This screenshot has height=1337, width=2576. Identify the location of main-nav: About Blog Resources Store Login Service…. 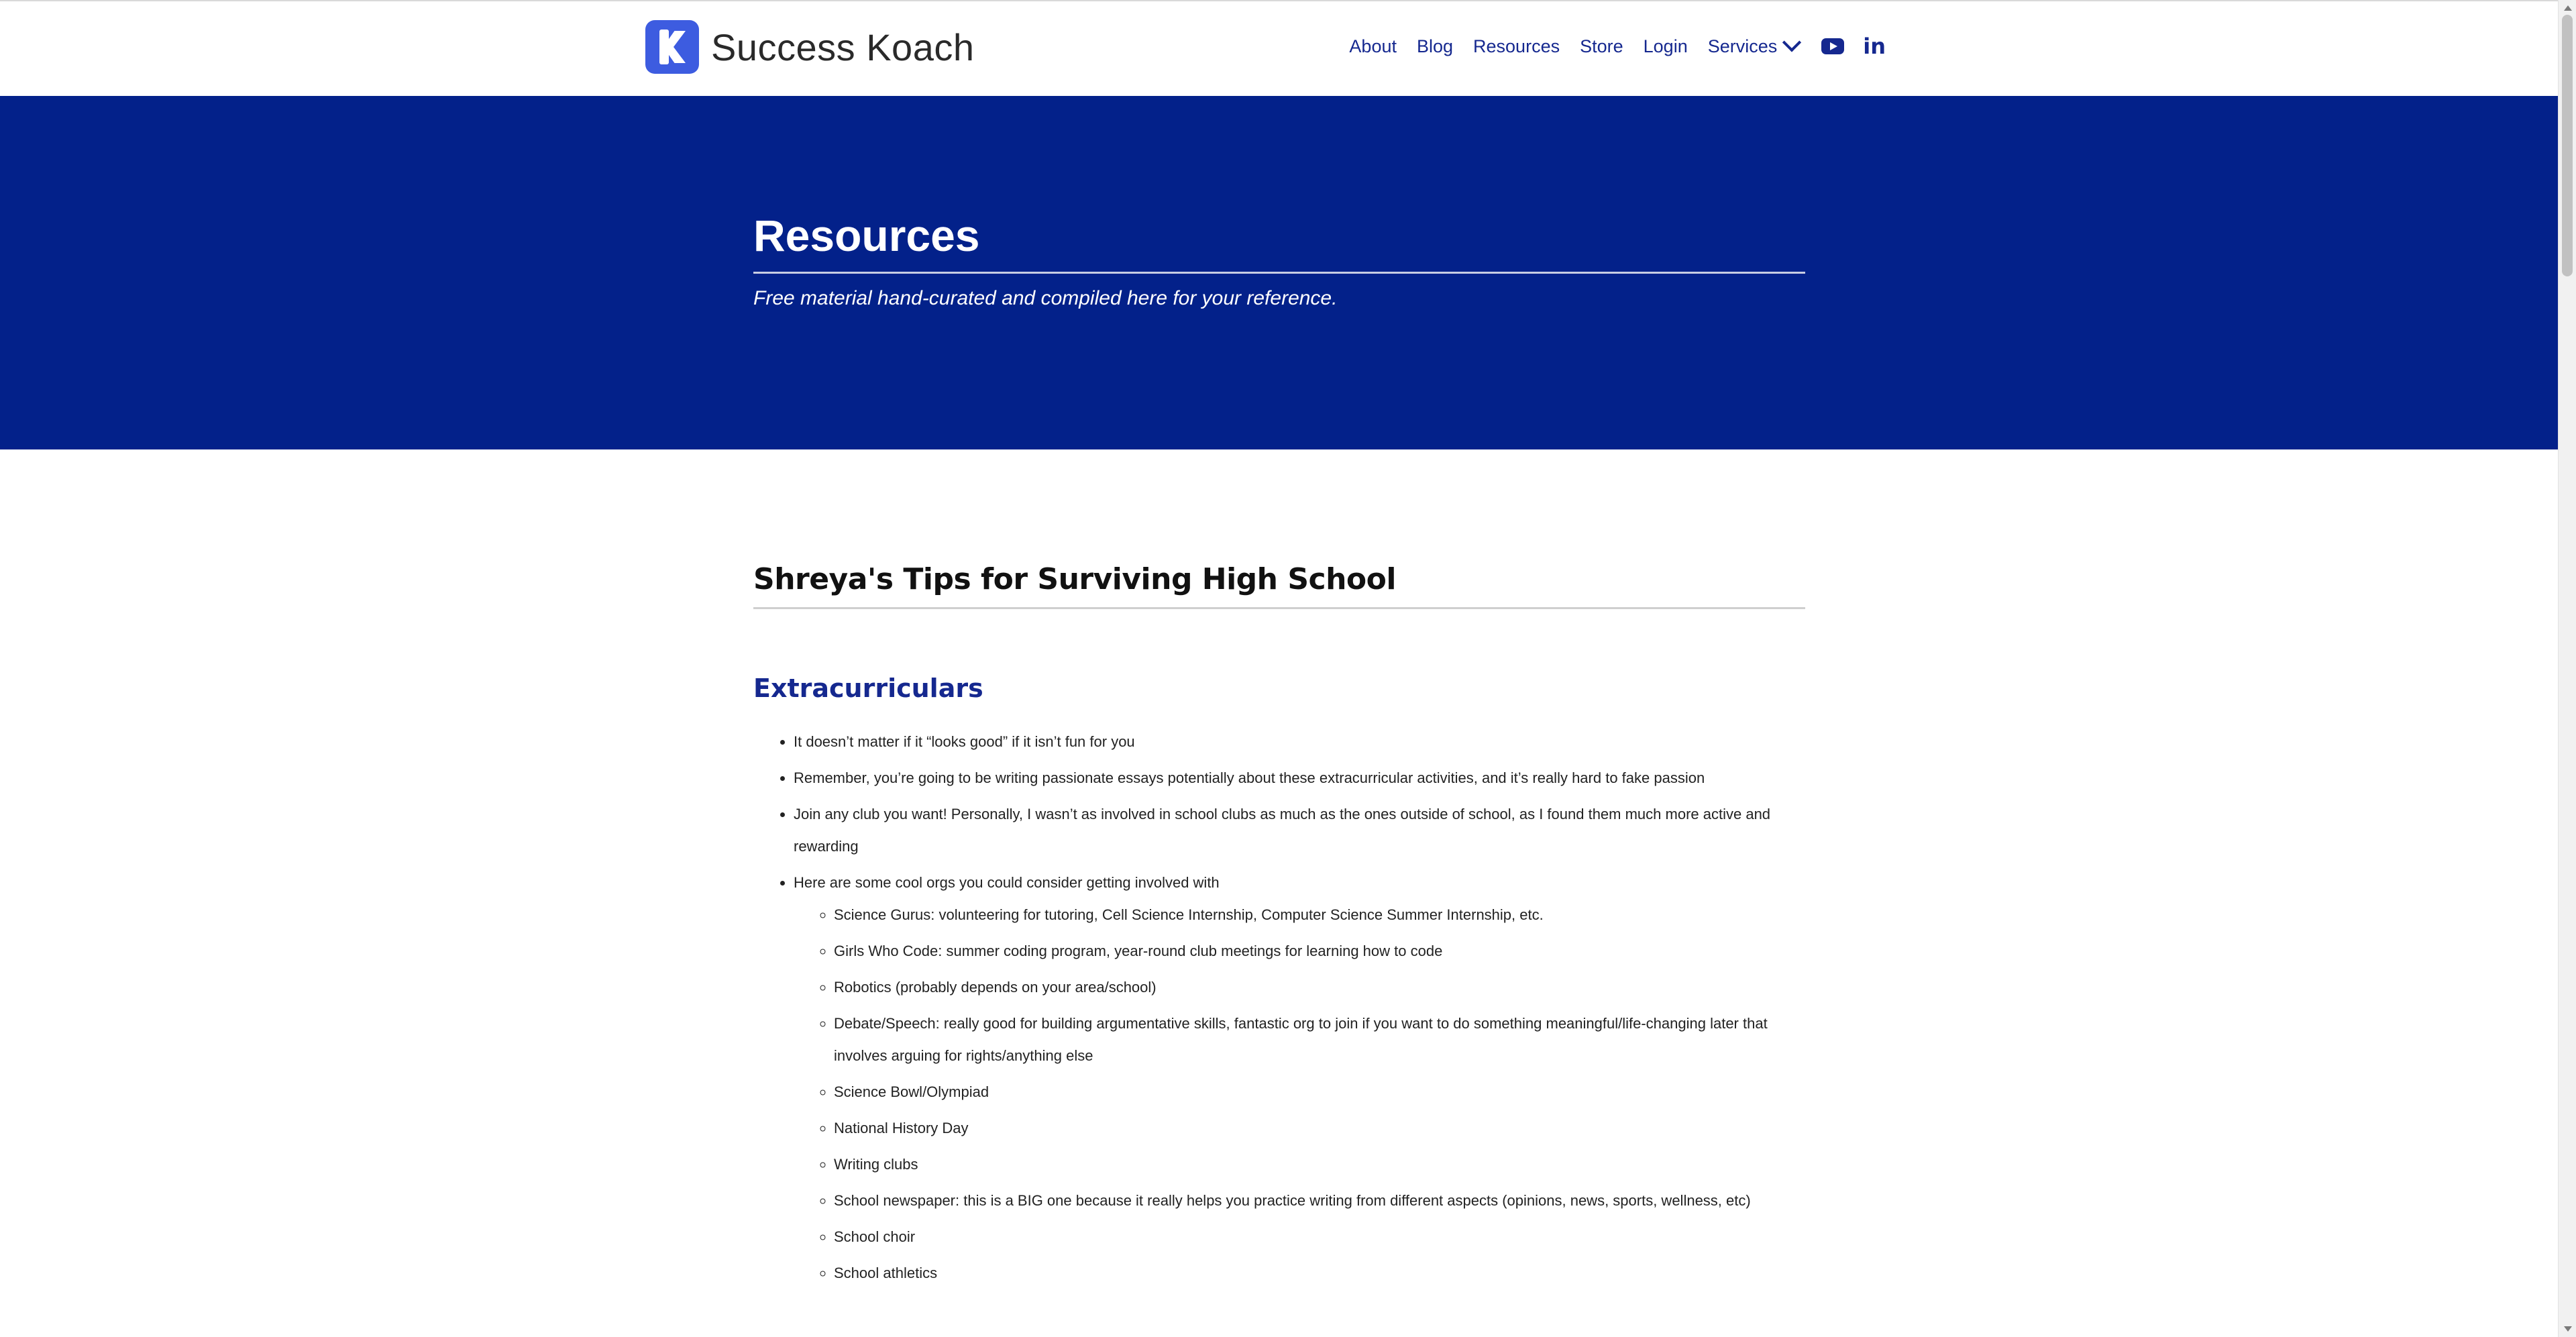
(1607, 46).